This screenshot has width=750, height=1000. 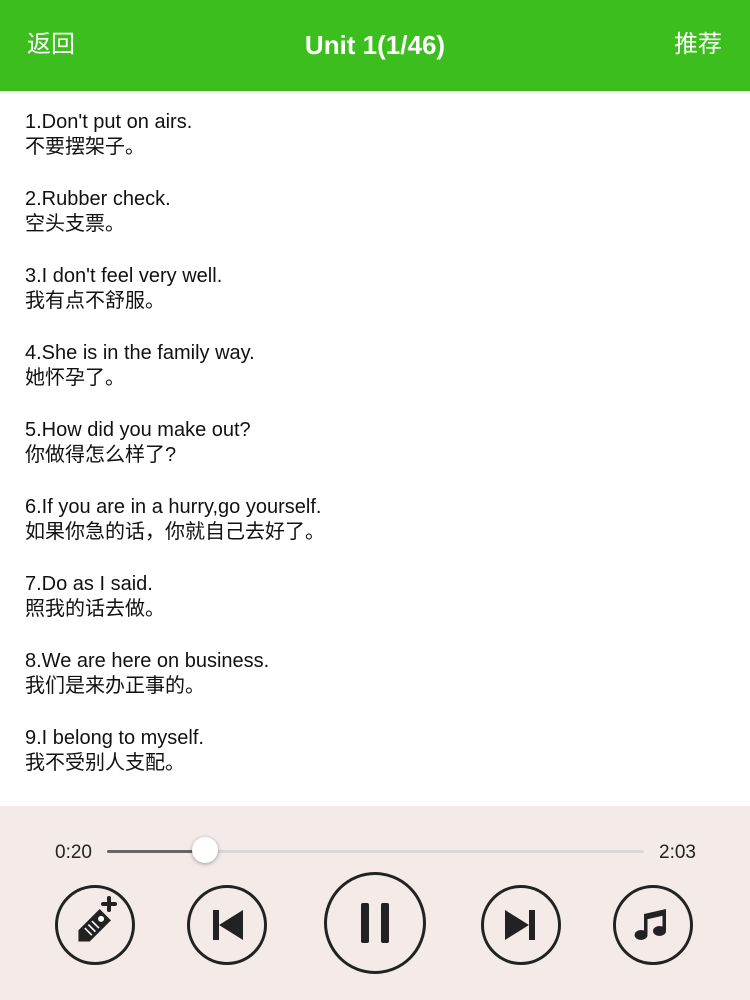 What do you see at coordinates (375, 597) in the screenshot?
I see `list-item: 7.Do as I said. 照我的话去做。` at bounding box center [375, 597].